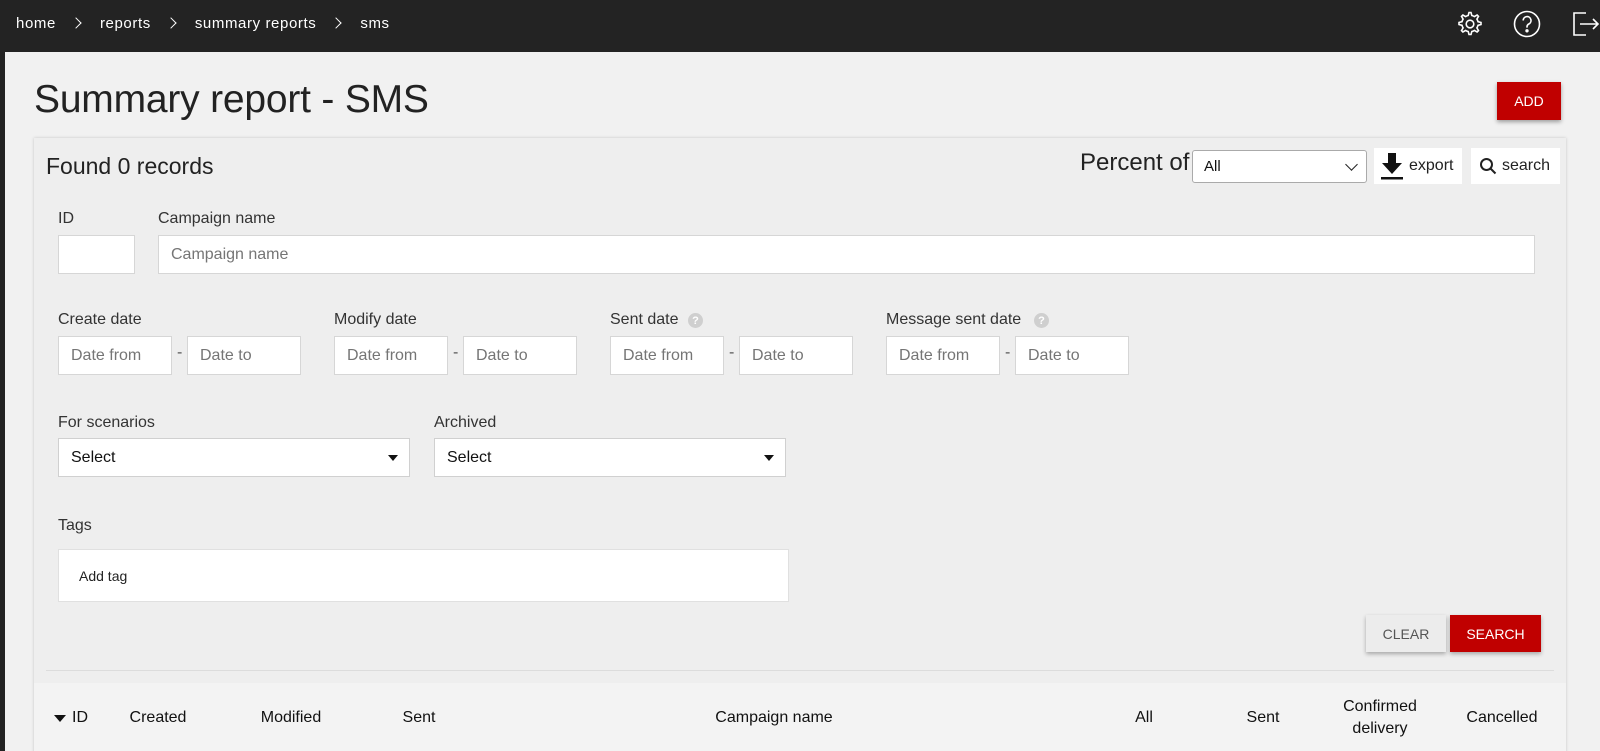  Describe the element at coordinates (1529, 101) in the screenshot. I see `add-button: ADD` at that location.